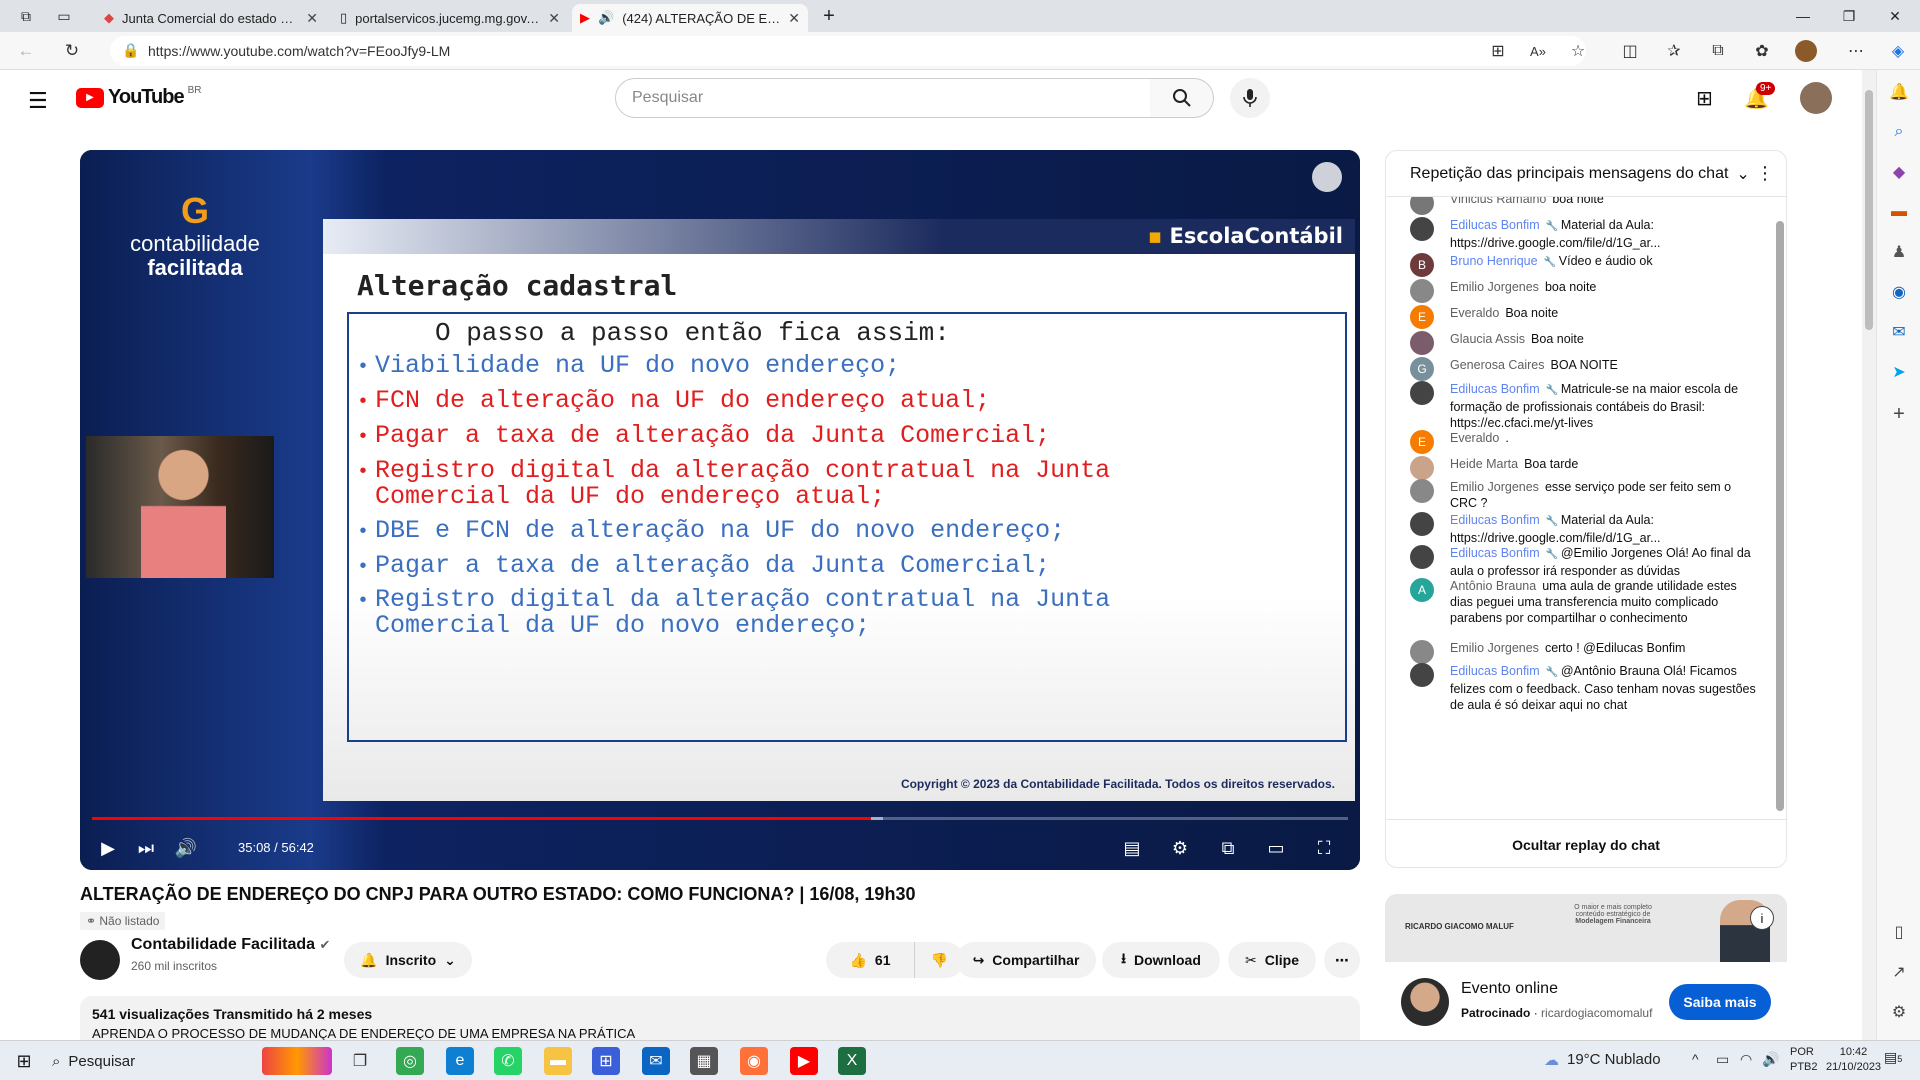  I want to click on split-screen-icon: ◫, so click(1630, 51).